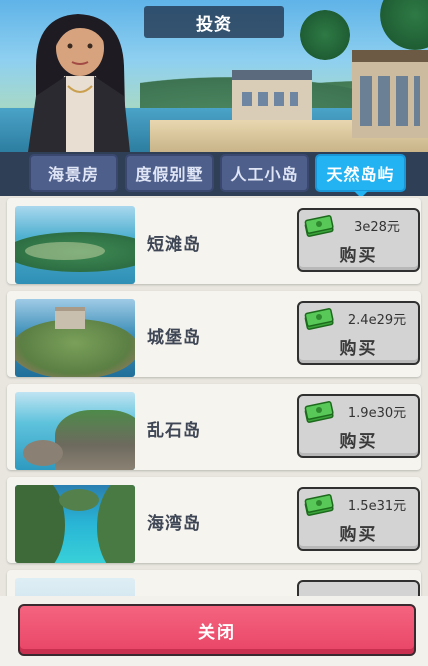 Image resolution: width=428 pixels, height=666 pixels. Describe the element at coordinates (75, 587) in the screenshot. I see `partial-island-thumbnail` at that location.